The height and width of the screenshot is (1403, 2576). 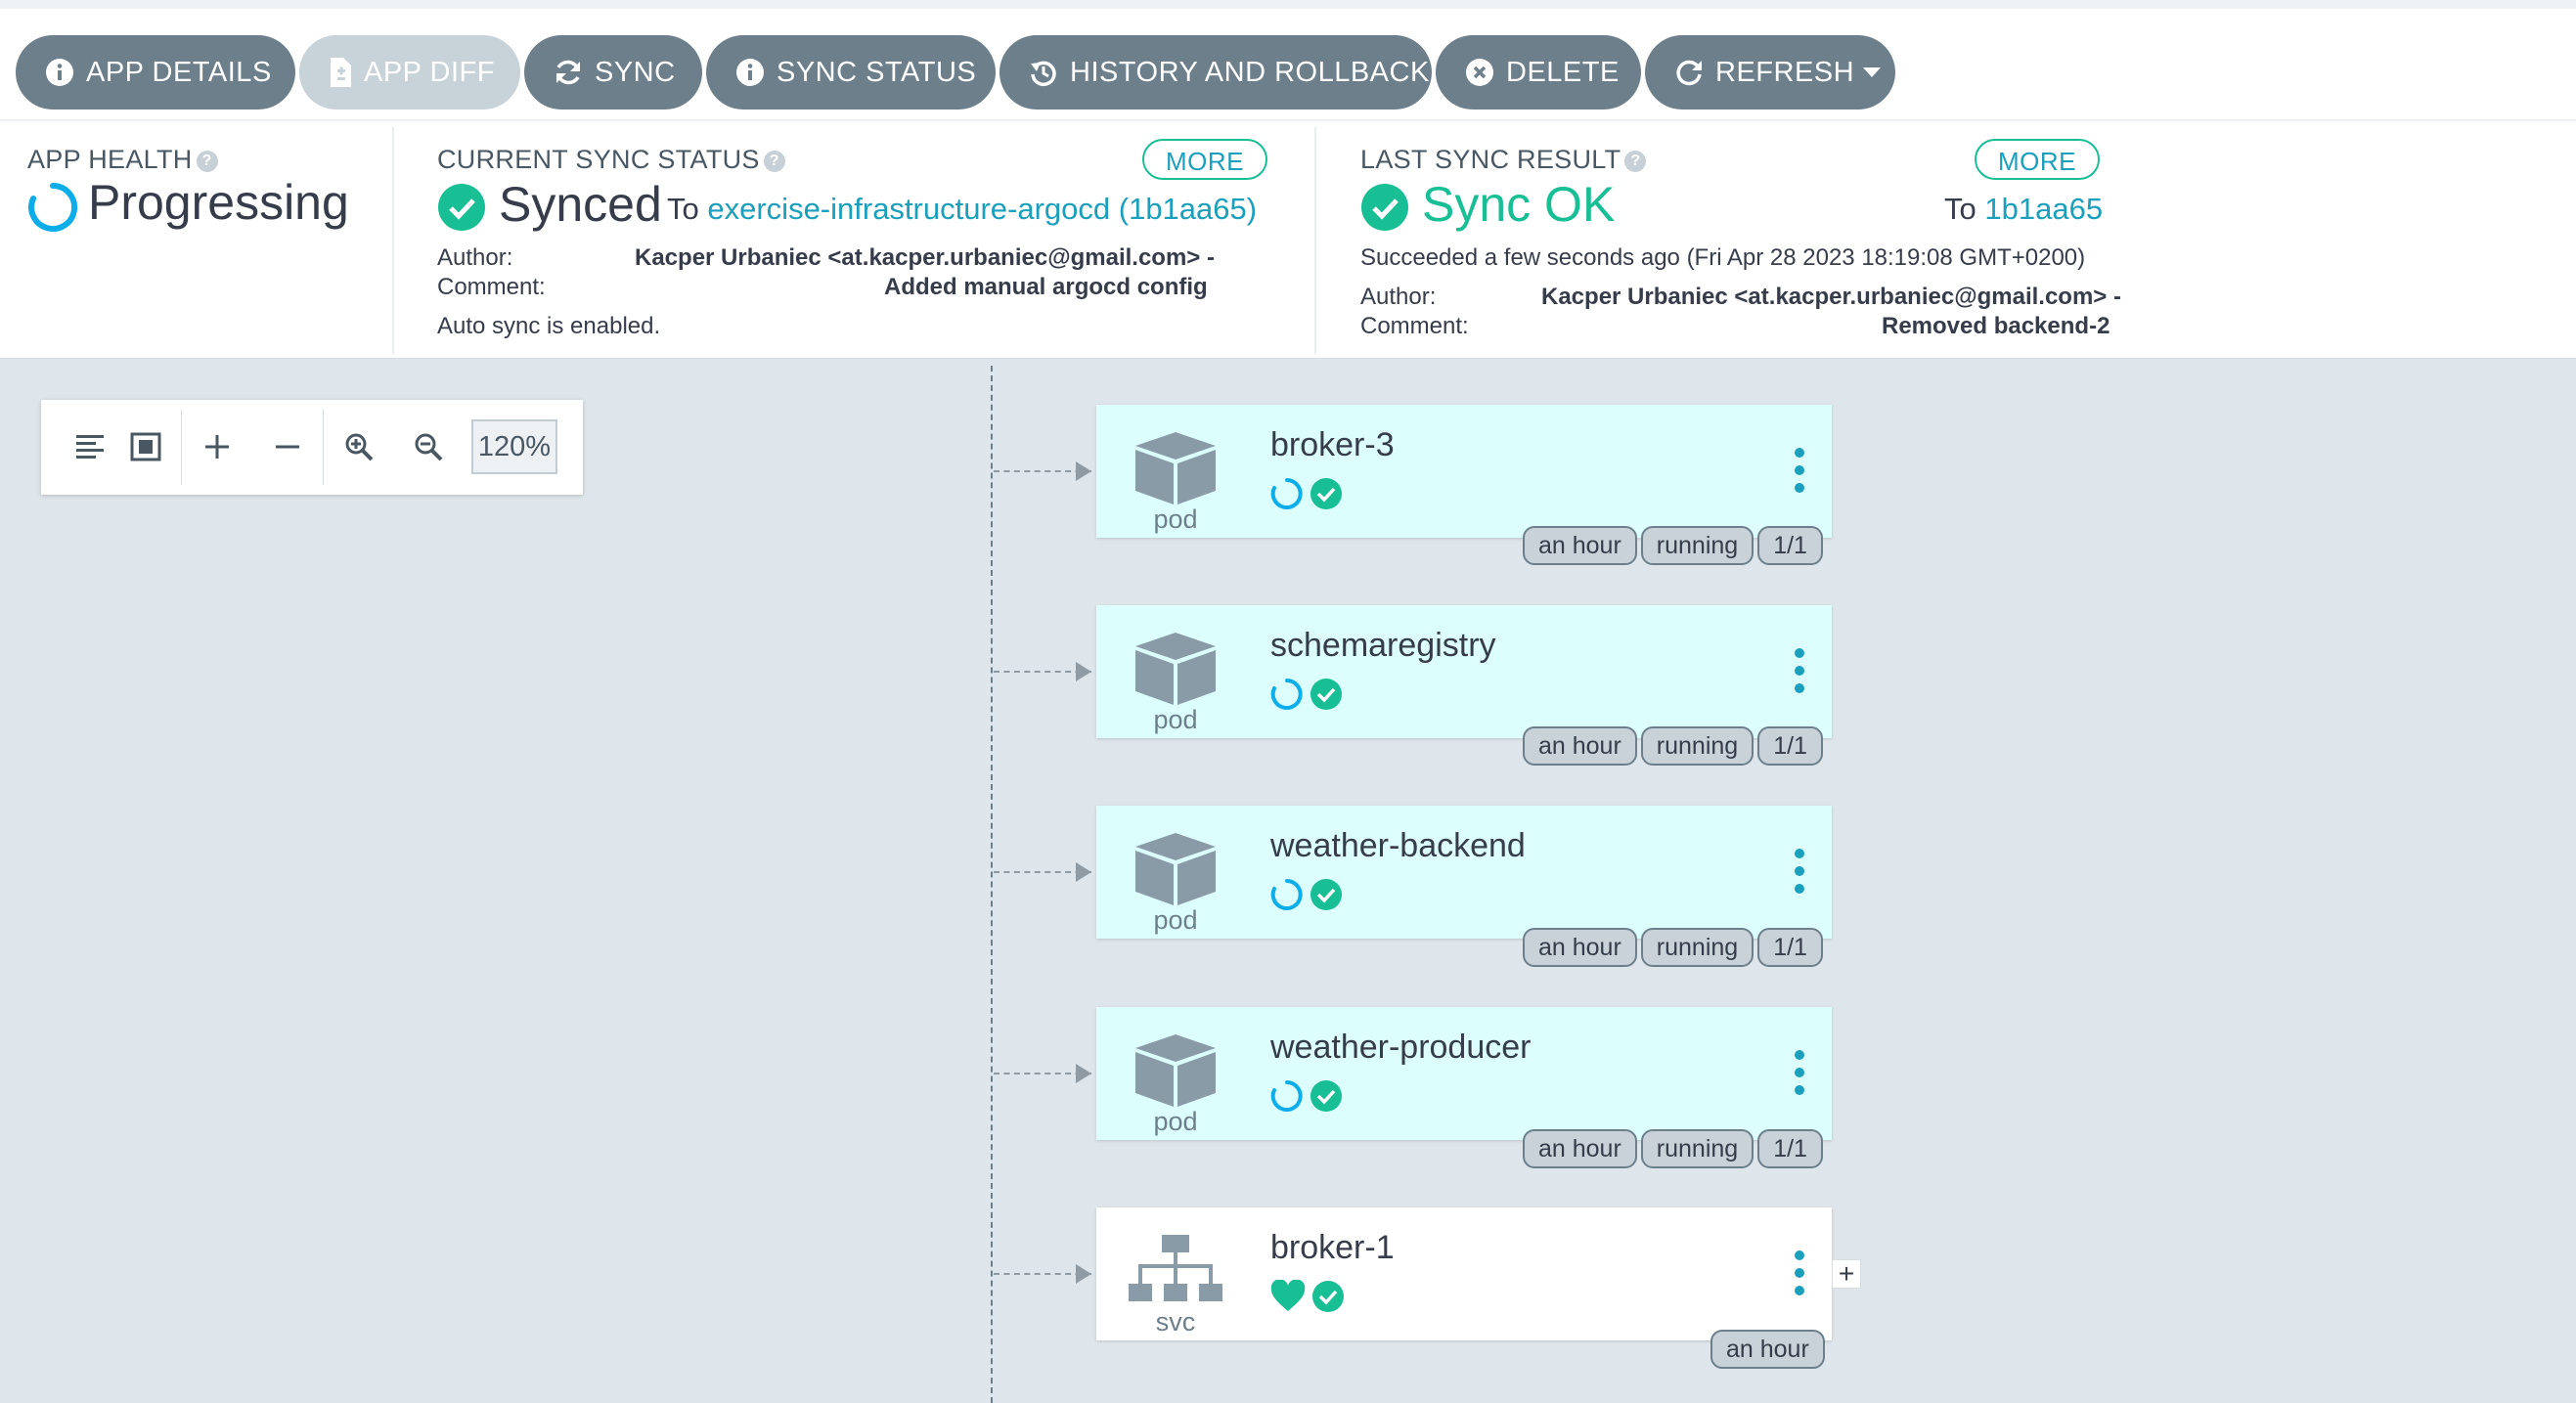 What do you see at coordinates (1383, 645) in the screenshot?
I see `node-name: schemaregistry` at bounding box center [1383, 645].